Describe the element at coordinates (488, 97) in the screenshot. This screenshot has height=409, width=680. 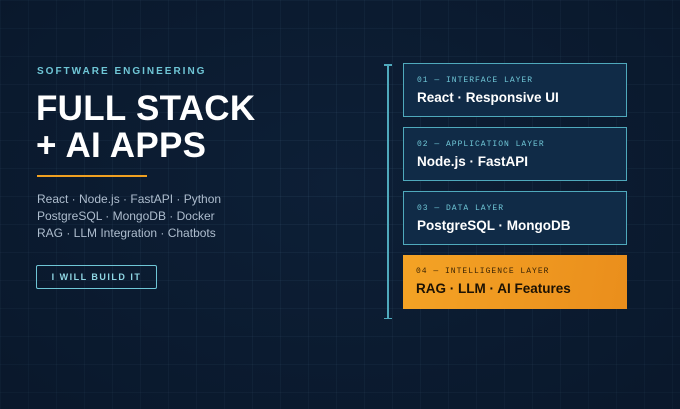
I see `layer-name: React · Responsive UI` at that location.